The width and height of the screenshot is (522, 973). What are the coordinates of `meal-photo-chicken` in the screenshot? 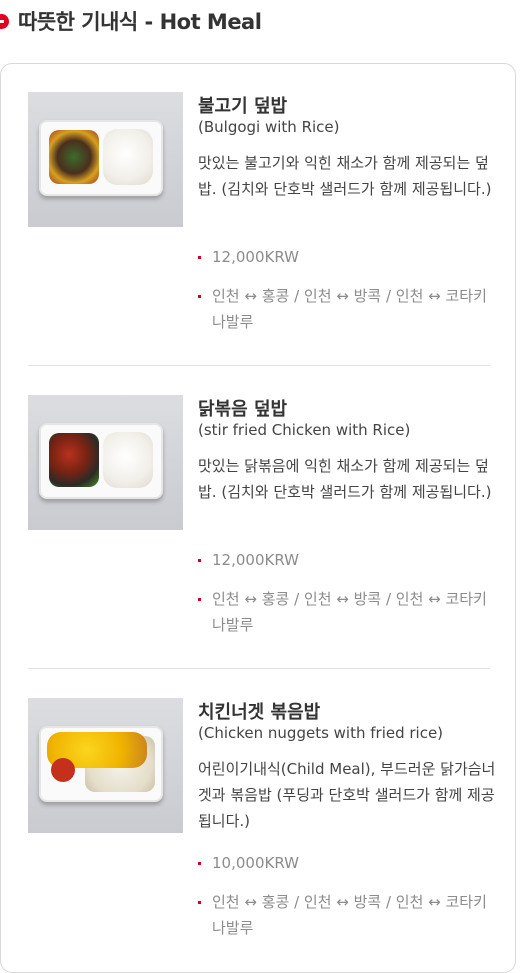 It's located at (105, 462).